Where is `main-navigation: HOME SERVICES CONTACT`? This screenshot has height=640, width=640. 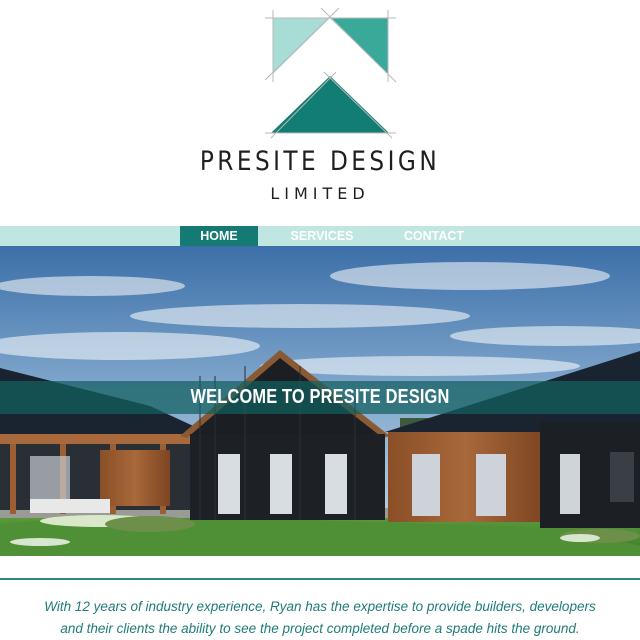
main-navigation: HOME SERVICES CONTACT is located at coordinates (320, 236).